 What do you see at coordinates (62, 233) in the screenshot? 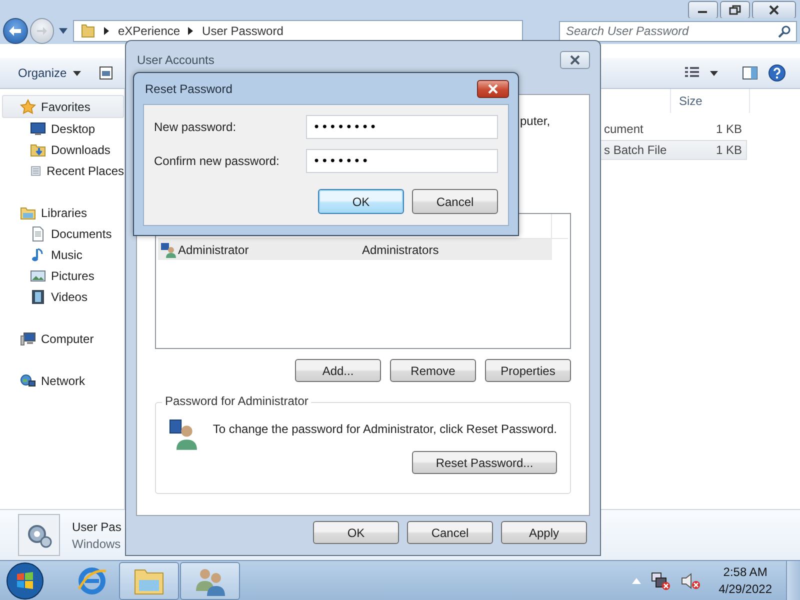
I see `nav-item: Documents` at bounding box center [62, 233].